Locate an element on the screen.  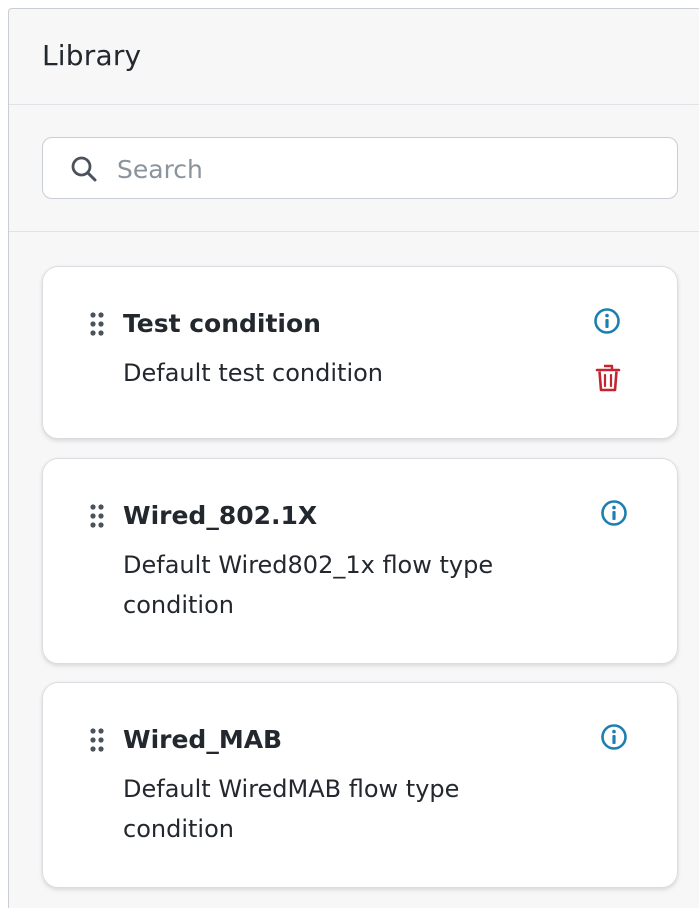
search-area is located at coordinates (354, 168).